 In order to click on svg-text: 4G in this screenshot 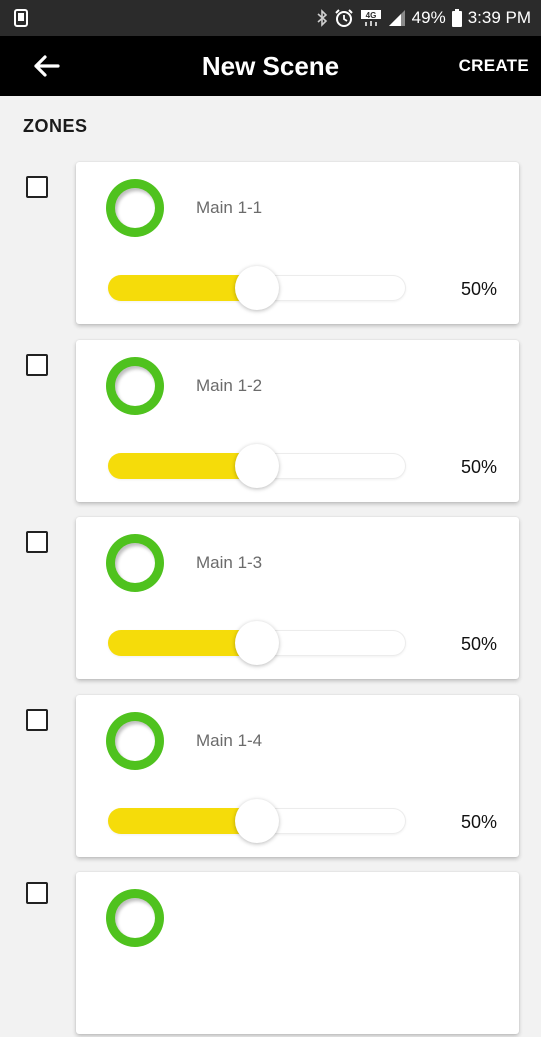, I will do `click(370, 15)`.